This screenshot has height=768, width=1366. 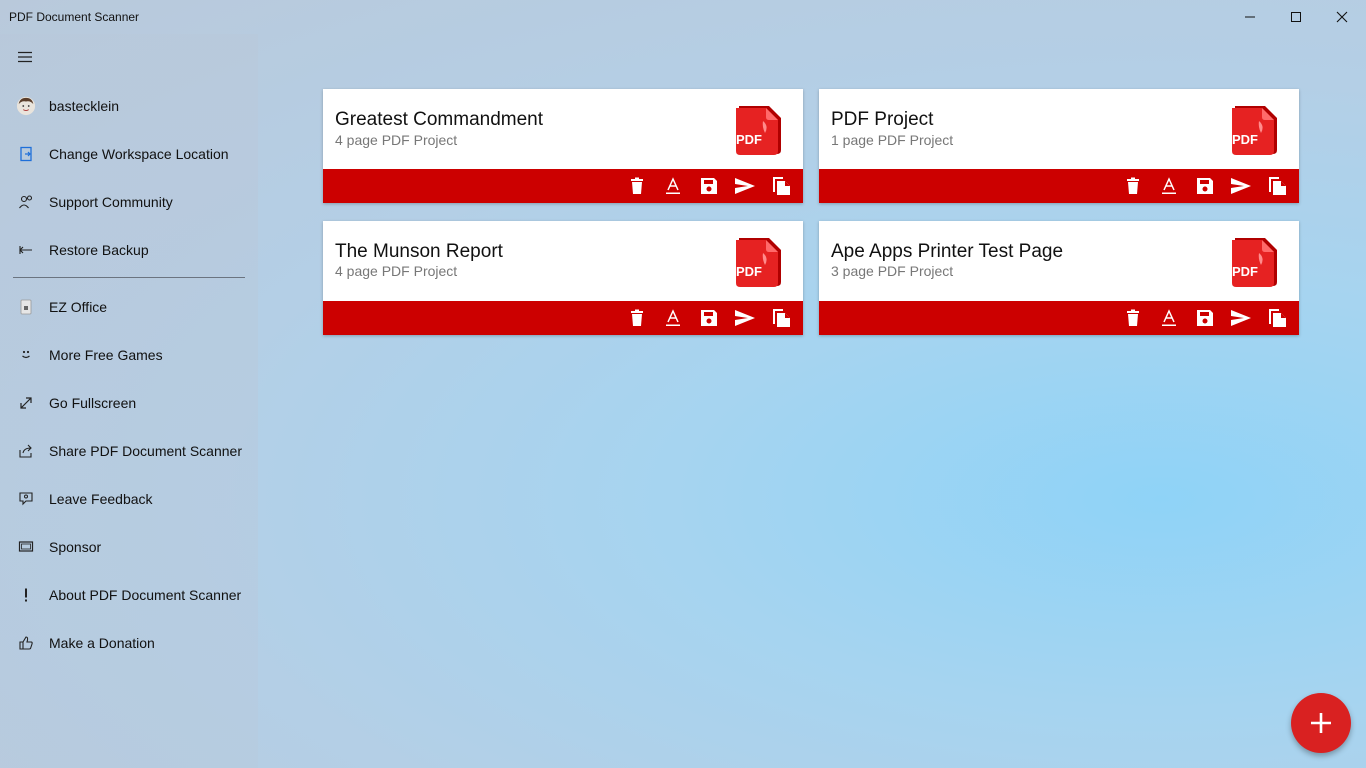 I want to click on minimize-icon, so click(x=1250, y=17).